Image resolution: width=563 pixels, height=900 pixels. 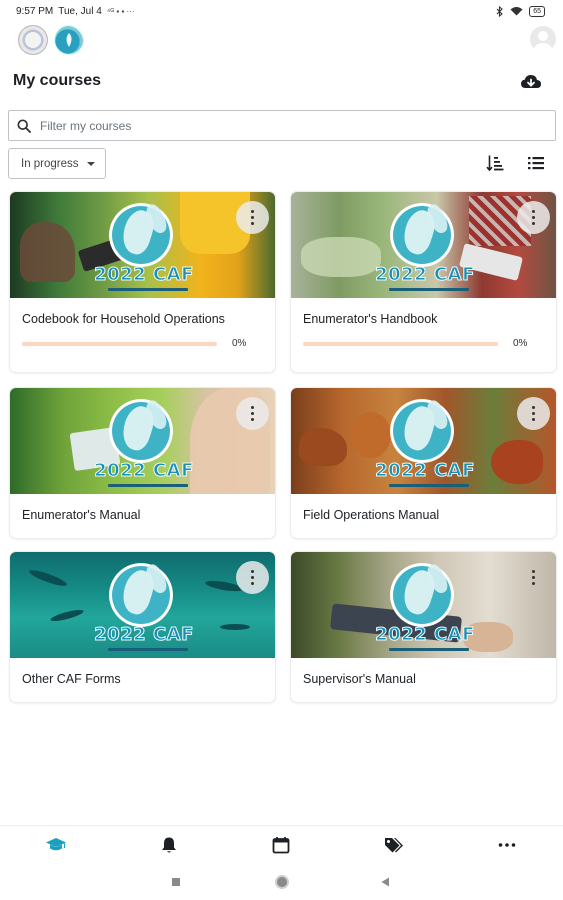 What do you see at coordinates (543, 39) in the screenshot?
I see `user-avatar` at bounding box center [543, 39].